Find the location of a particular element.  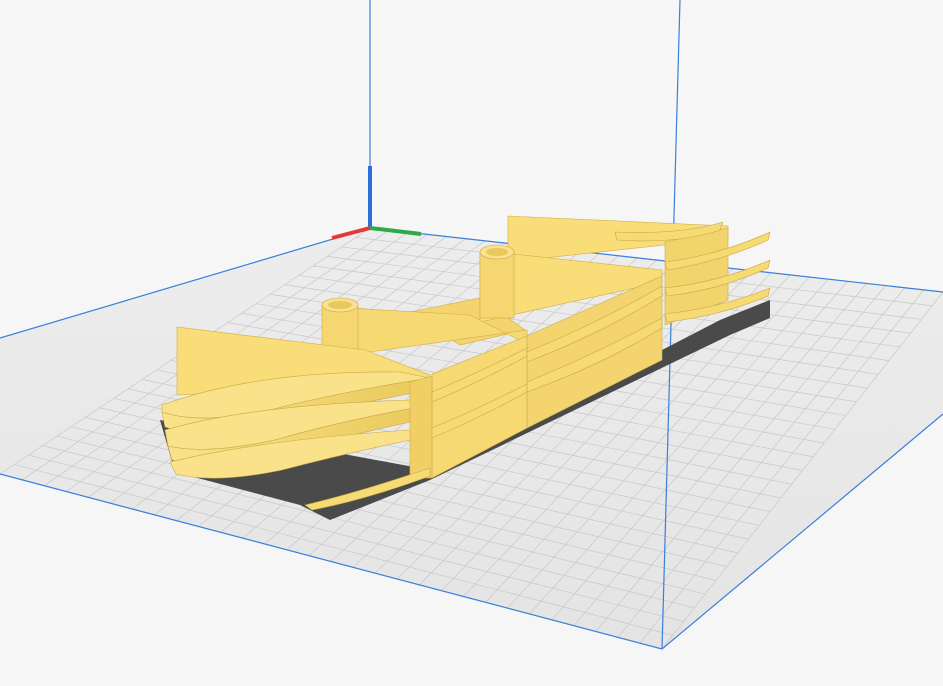

model-post-right is located at coordinates (497, 281).